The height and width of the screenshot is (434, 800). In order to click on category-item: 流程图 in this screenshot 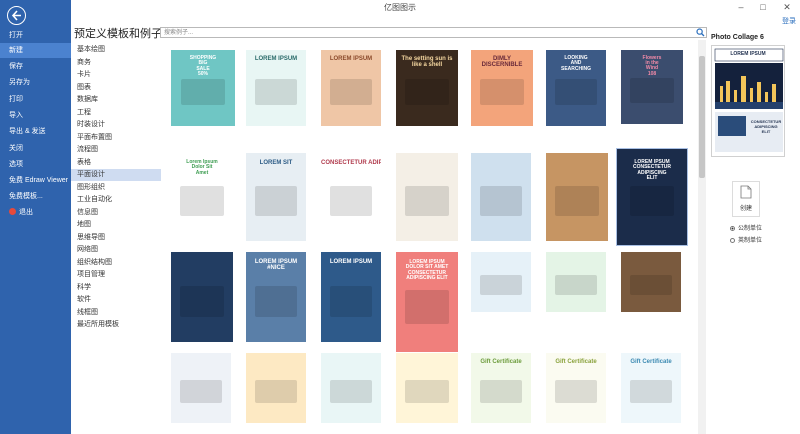, I will do `click(116, 150)`.